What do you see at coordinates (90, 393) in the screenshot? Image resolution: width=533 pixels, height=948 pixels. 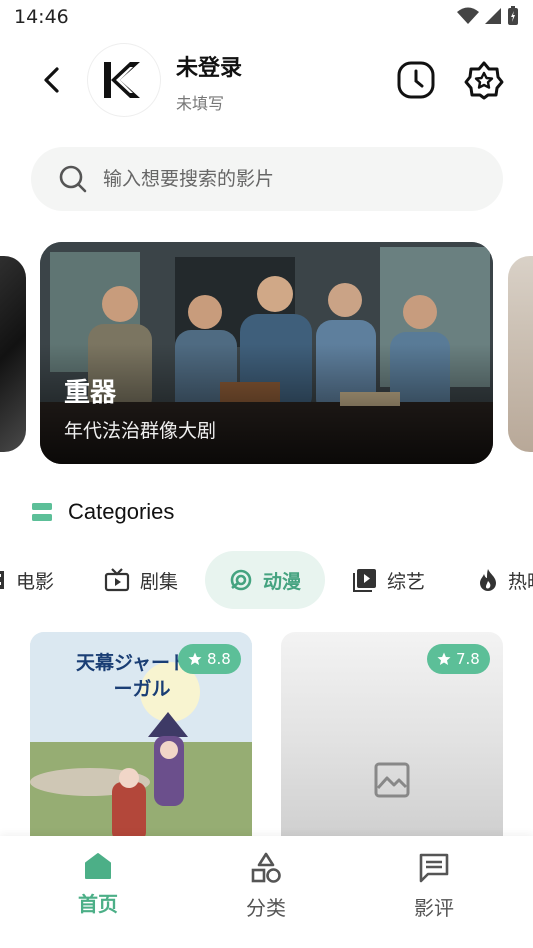 I see `banner-title: 重器` at bounding box center [90, 393].